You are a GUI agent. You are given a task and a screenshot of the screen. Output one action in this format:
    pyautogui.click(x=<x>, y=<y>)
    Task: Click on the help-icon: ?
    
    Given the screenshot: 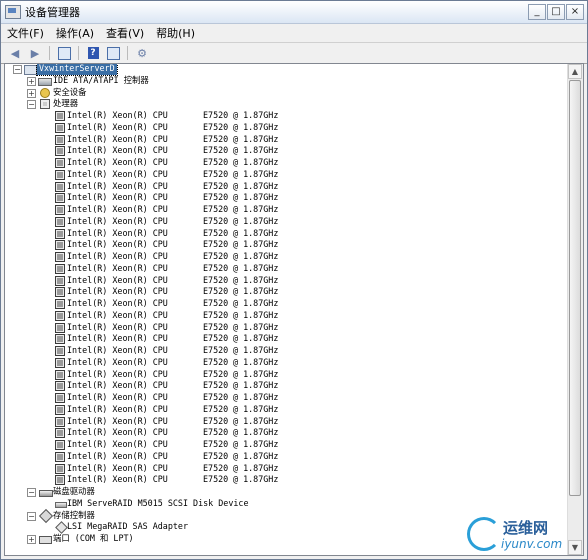 What is the action you would take?
    pyautogui.click(x=93, y=53)
    